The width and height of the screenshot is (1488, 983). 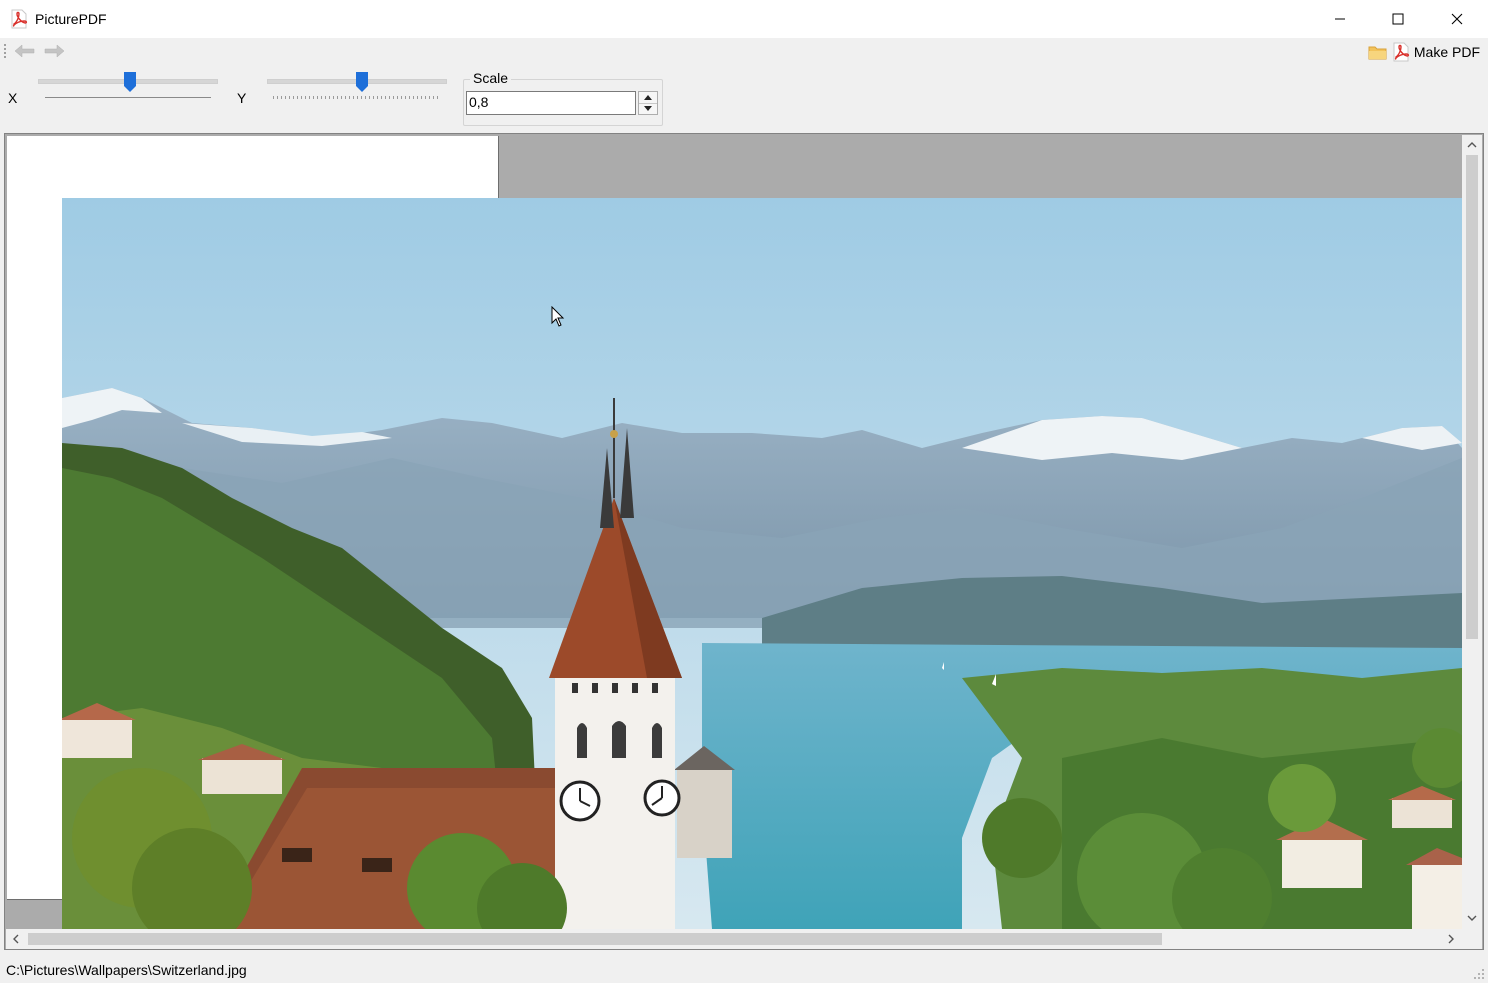 I want to click on vertical-scrollbar, so click(x=1472, y=532).